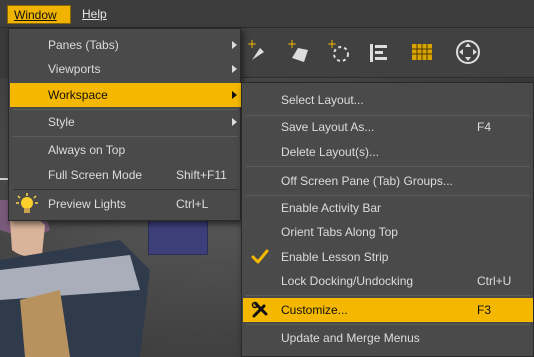  I want to click on menu-item-label: Preview Lights, so click(87, 204).